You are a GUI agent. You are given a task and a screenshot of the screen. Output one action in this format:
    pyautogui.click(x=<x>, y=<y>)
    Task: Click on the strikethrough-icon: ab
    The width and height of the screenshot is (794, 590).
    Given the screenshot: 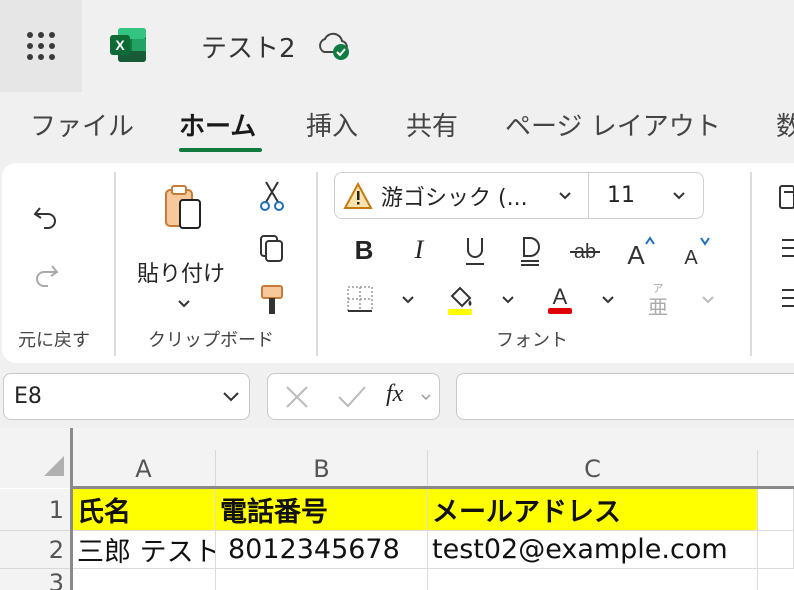 What is the action you would take?
    pyautogui.click(x=585, y=251)
    